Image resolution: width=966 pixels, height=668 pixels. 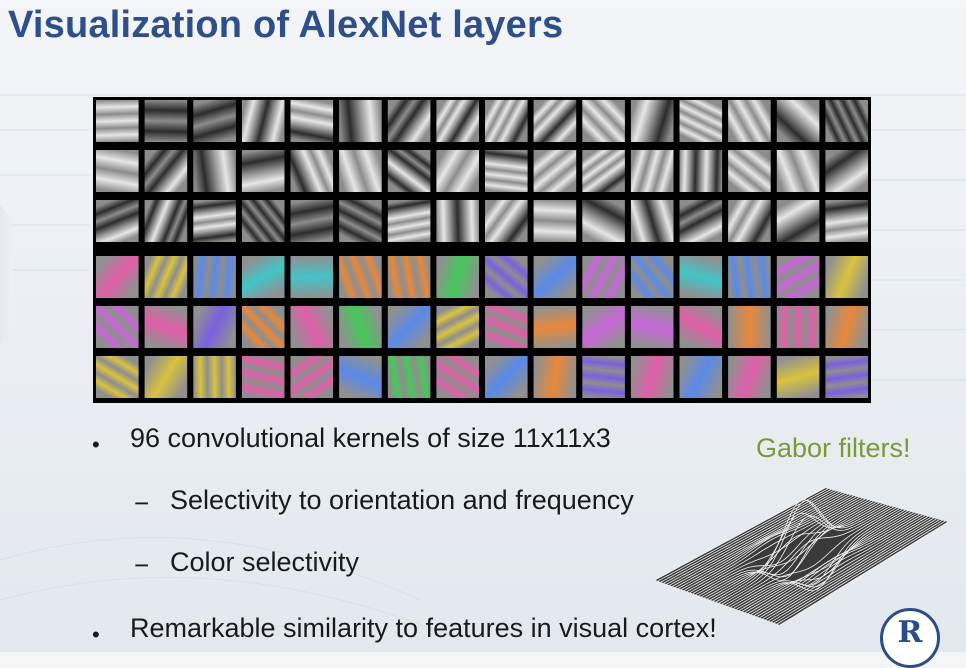 I want to click on sub-bullet-color: Color selectivity, so click(x=265, y=562).